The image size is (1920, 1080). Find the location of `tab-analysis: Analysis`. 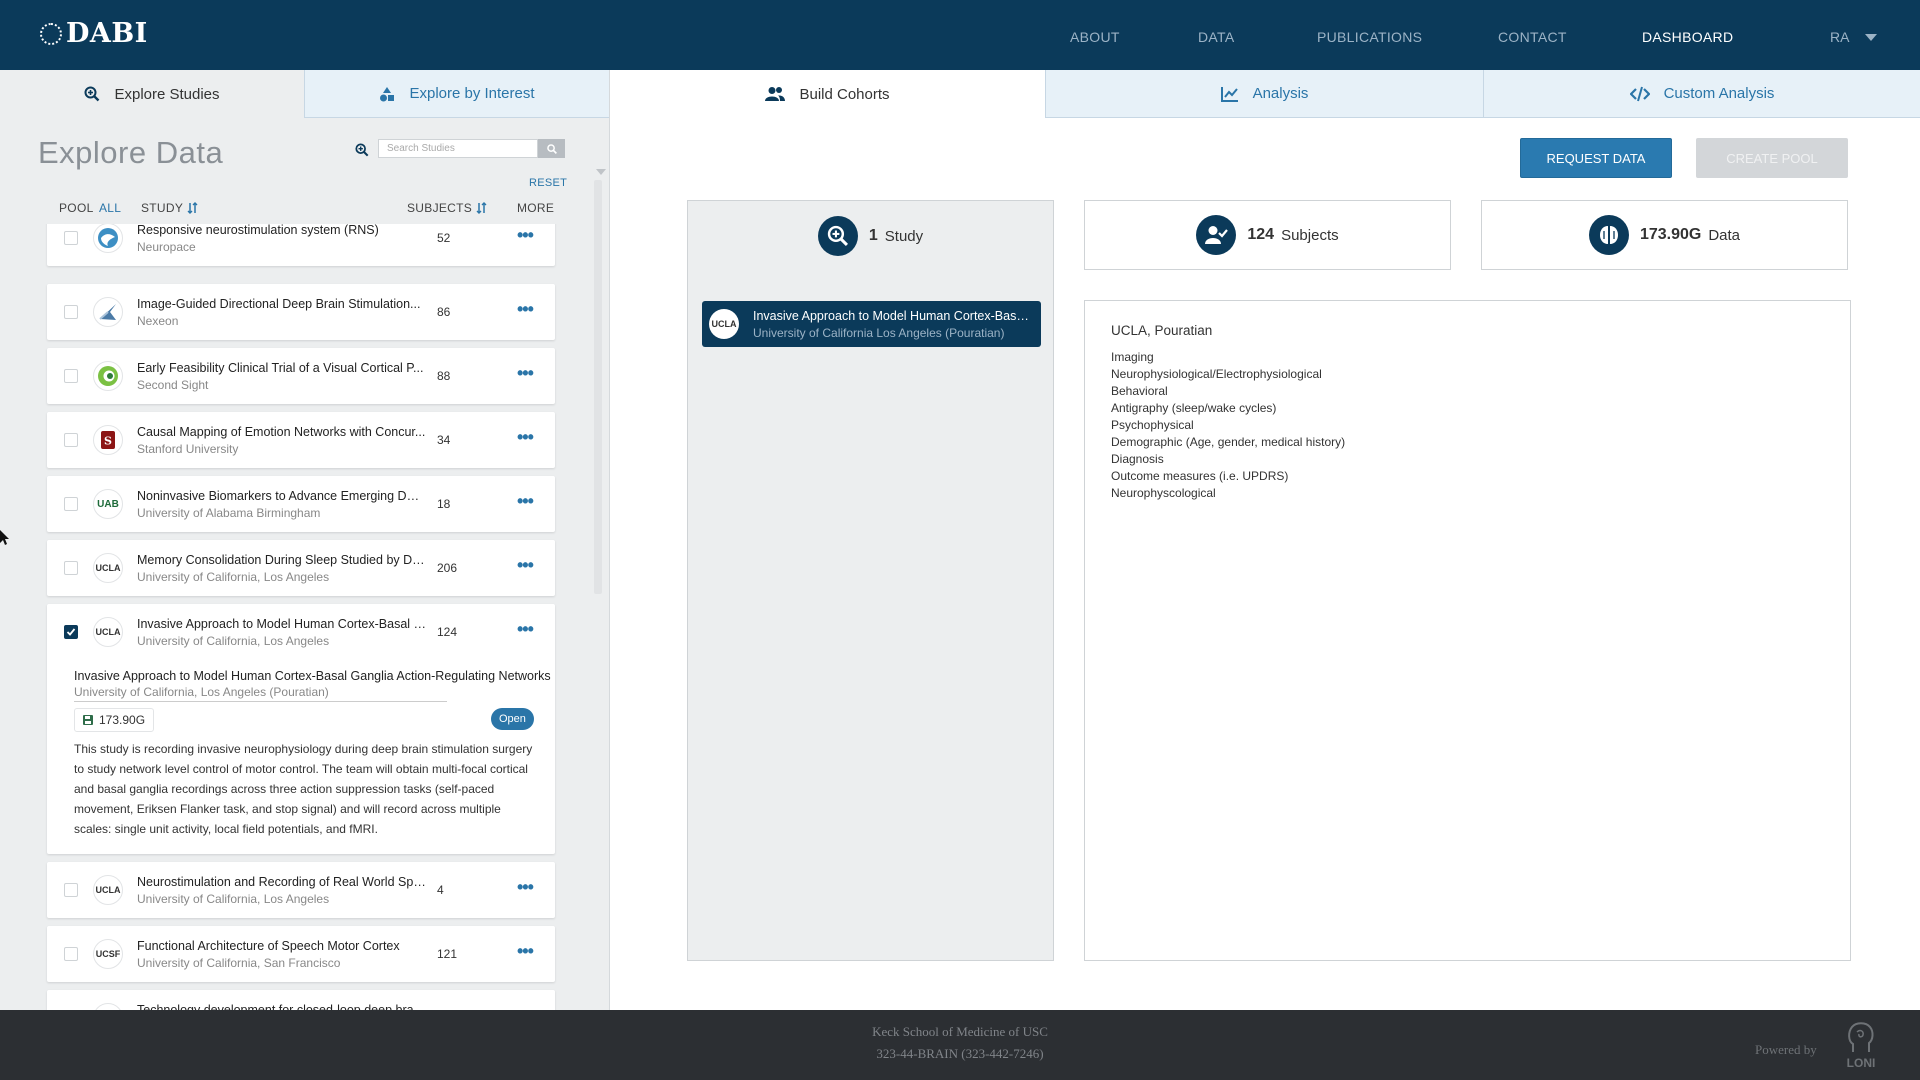

tab-analysis: Analysis is located at coordinates (1264, 94).